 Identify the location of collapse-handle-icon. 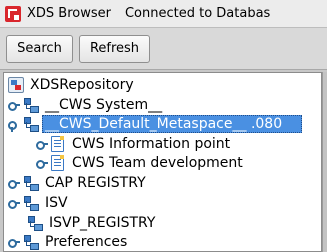
(14, 125).